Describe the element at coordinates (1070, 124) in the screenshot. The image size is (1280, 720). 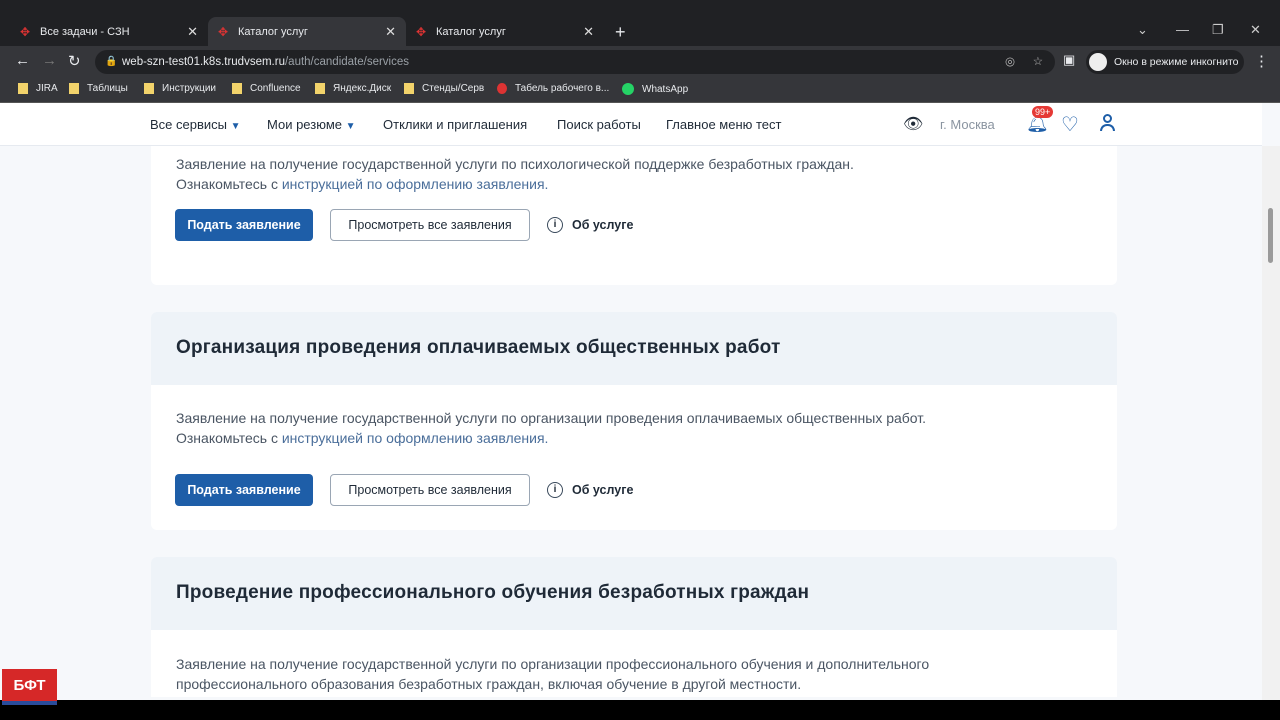
I see `favorites-heart-icon: ♡` at that location.